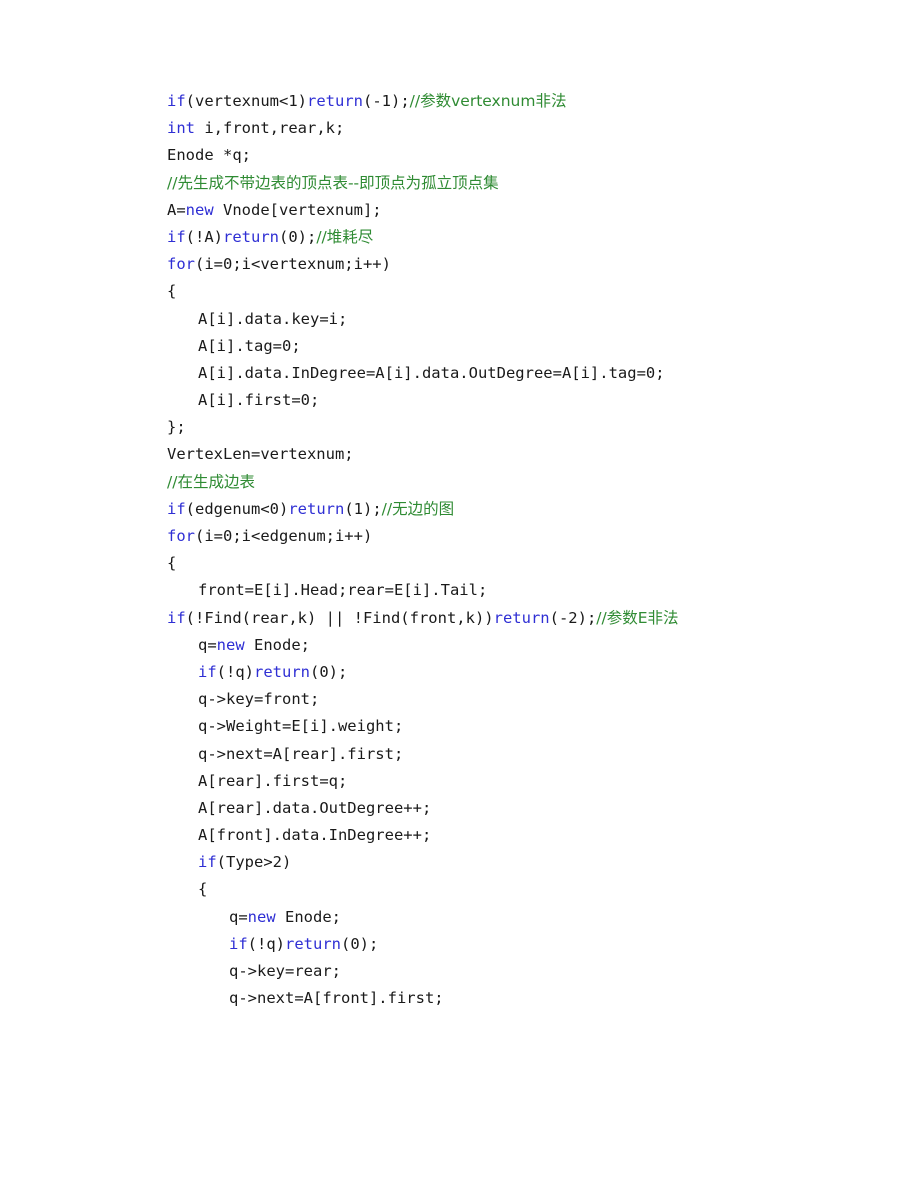  Describe the element at coordinates (418, 508) in the screenshot. I see `code-comment: //无边的图` at that location.